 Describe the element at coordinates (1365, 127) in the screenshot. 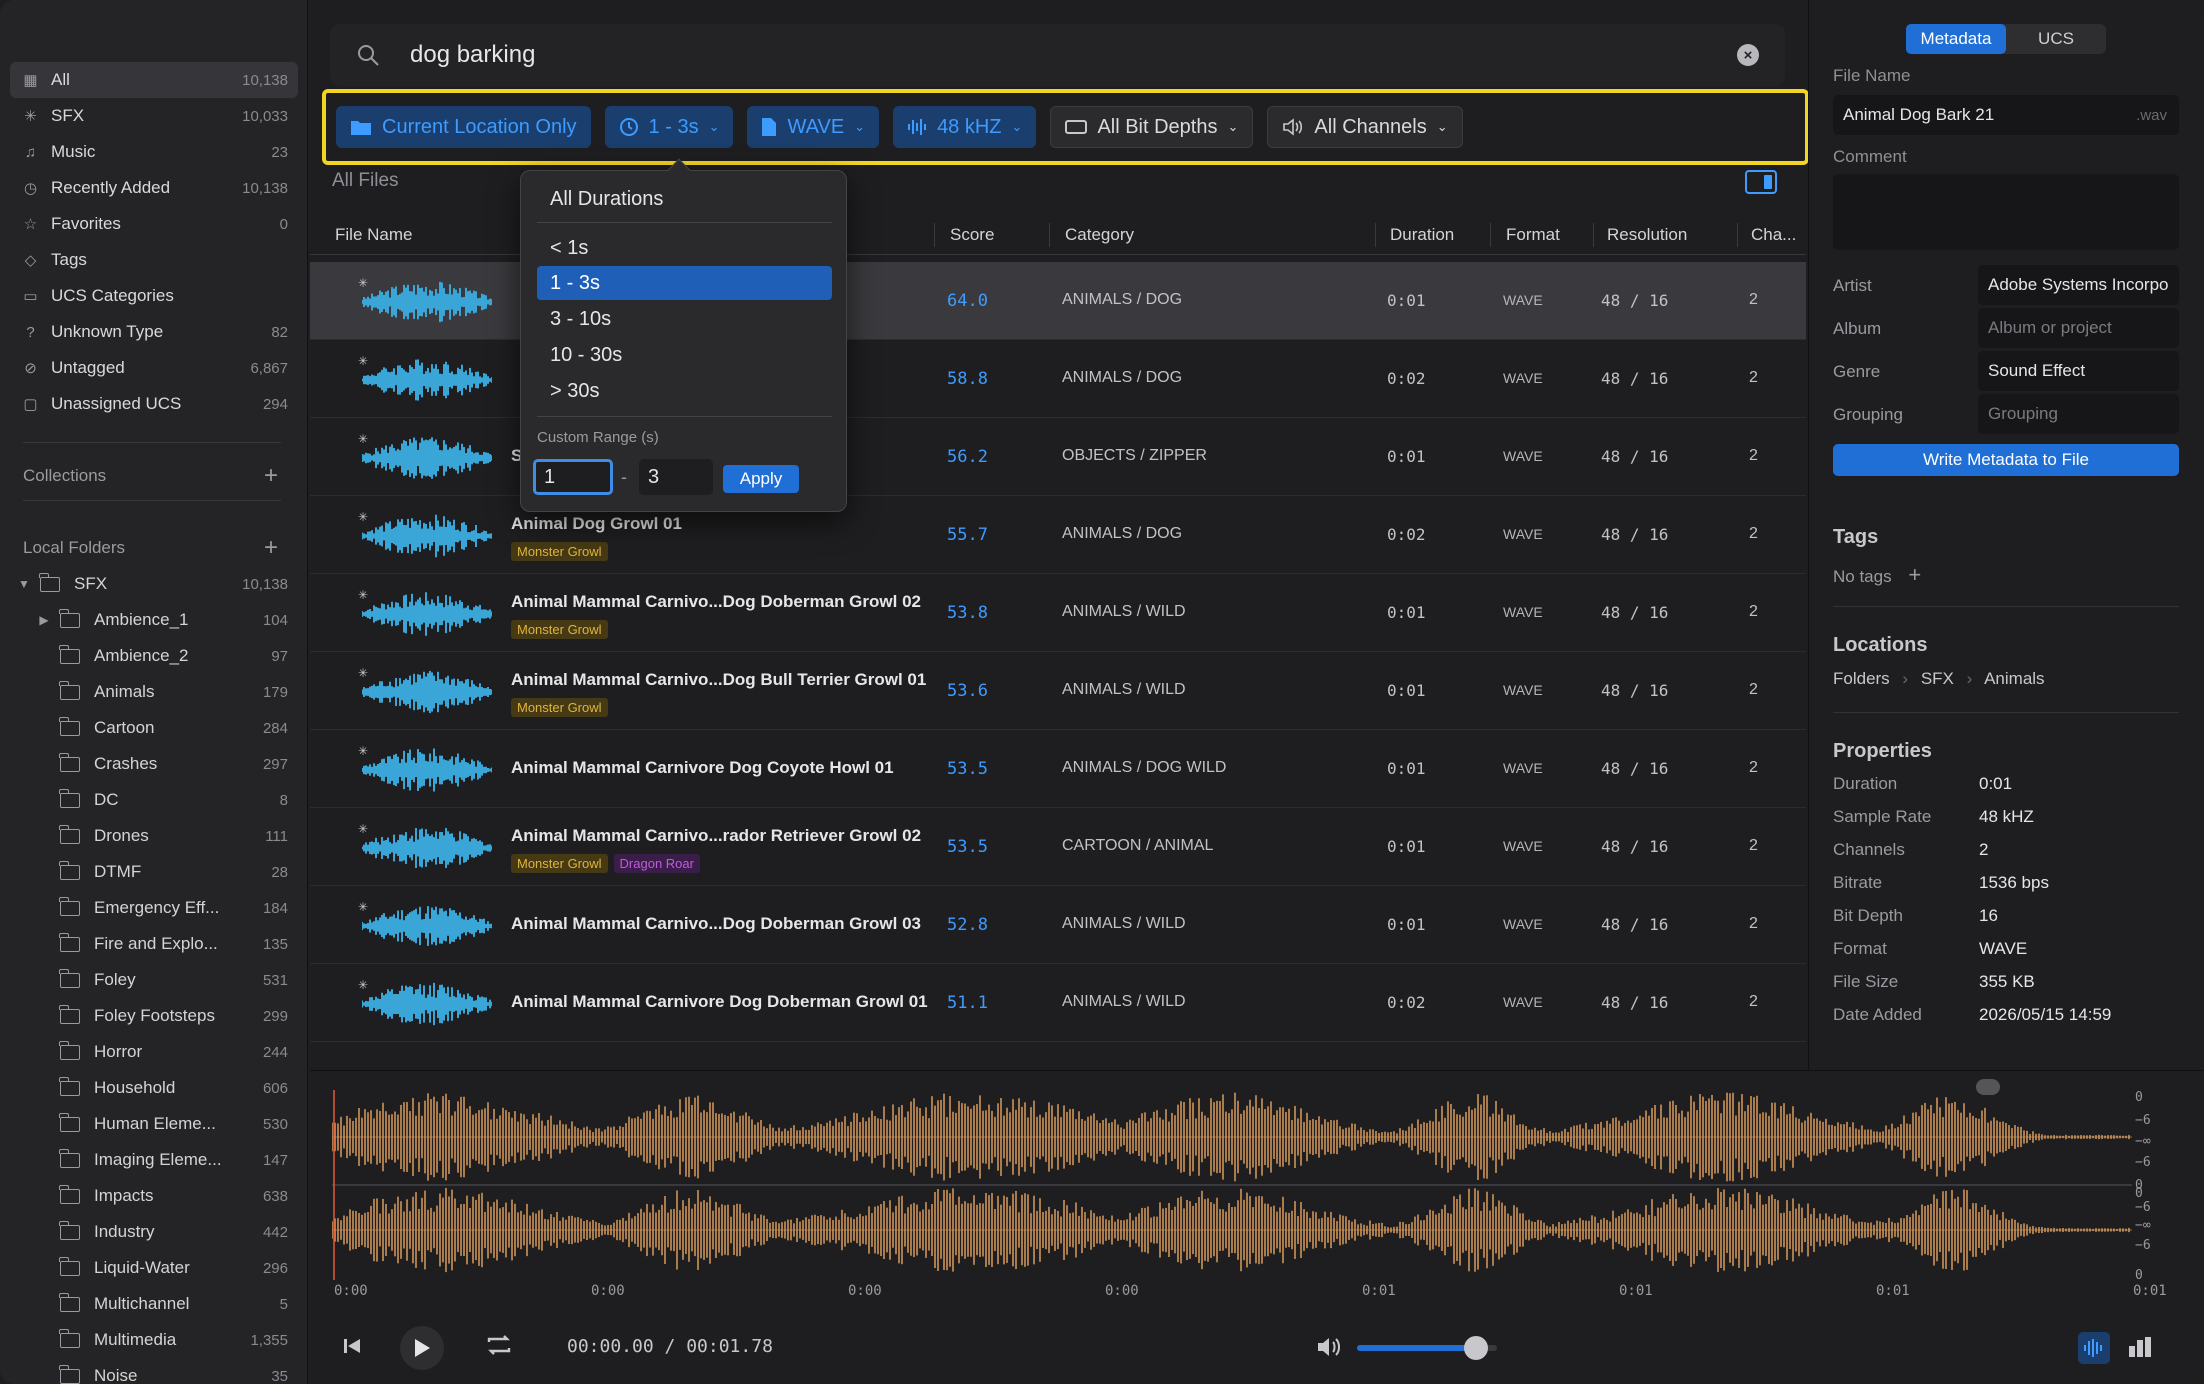

I see `channels-filter-button: All Channels ⌄` at that location.